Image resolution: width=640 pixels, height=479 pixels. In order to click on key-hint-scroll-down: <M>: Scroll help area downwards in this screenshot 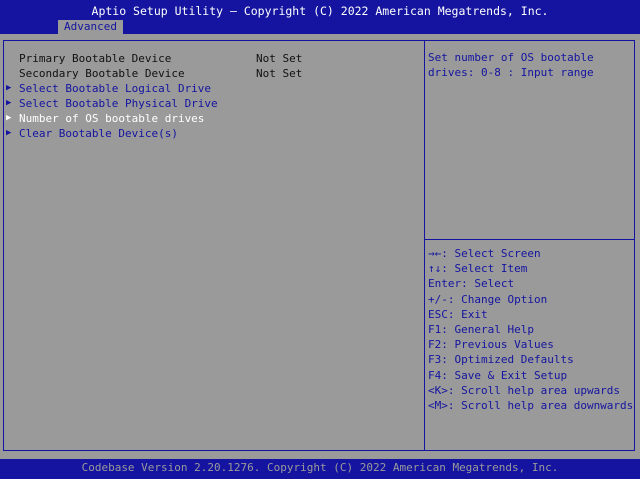, I will do `click(531, 405)`.